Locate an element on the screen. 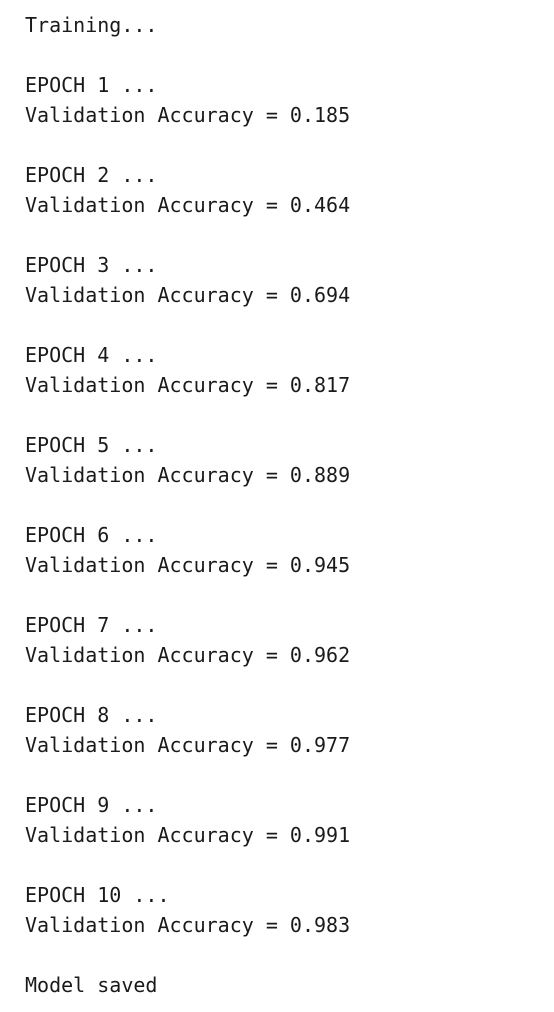  epoch-block-9: EPOCH 9 ... Validation Accuracy = 0.991 is located at coordinates (289, 820).